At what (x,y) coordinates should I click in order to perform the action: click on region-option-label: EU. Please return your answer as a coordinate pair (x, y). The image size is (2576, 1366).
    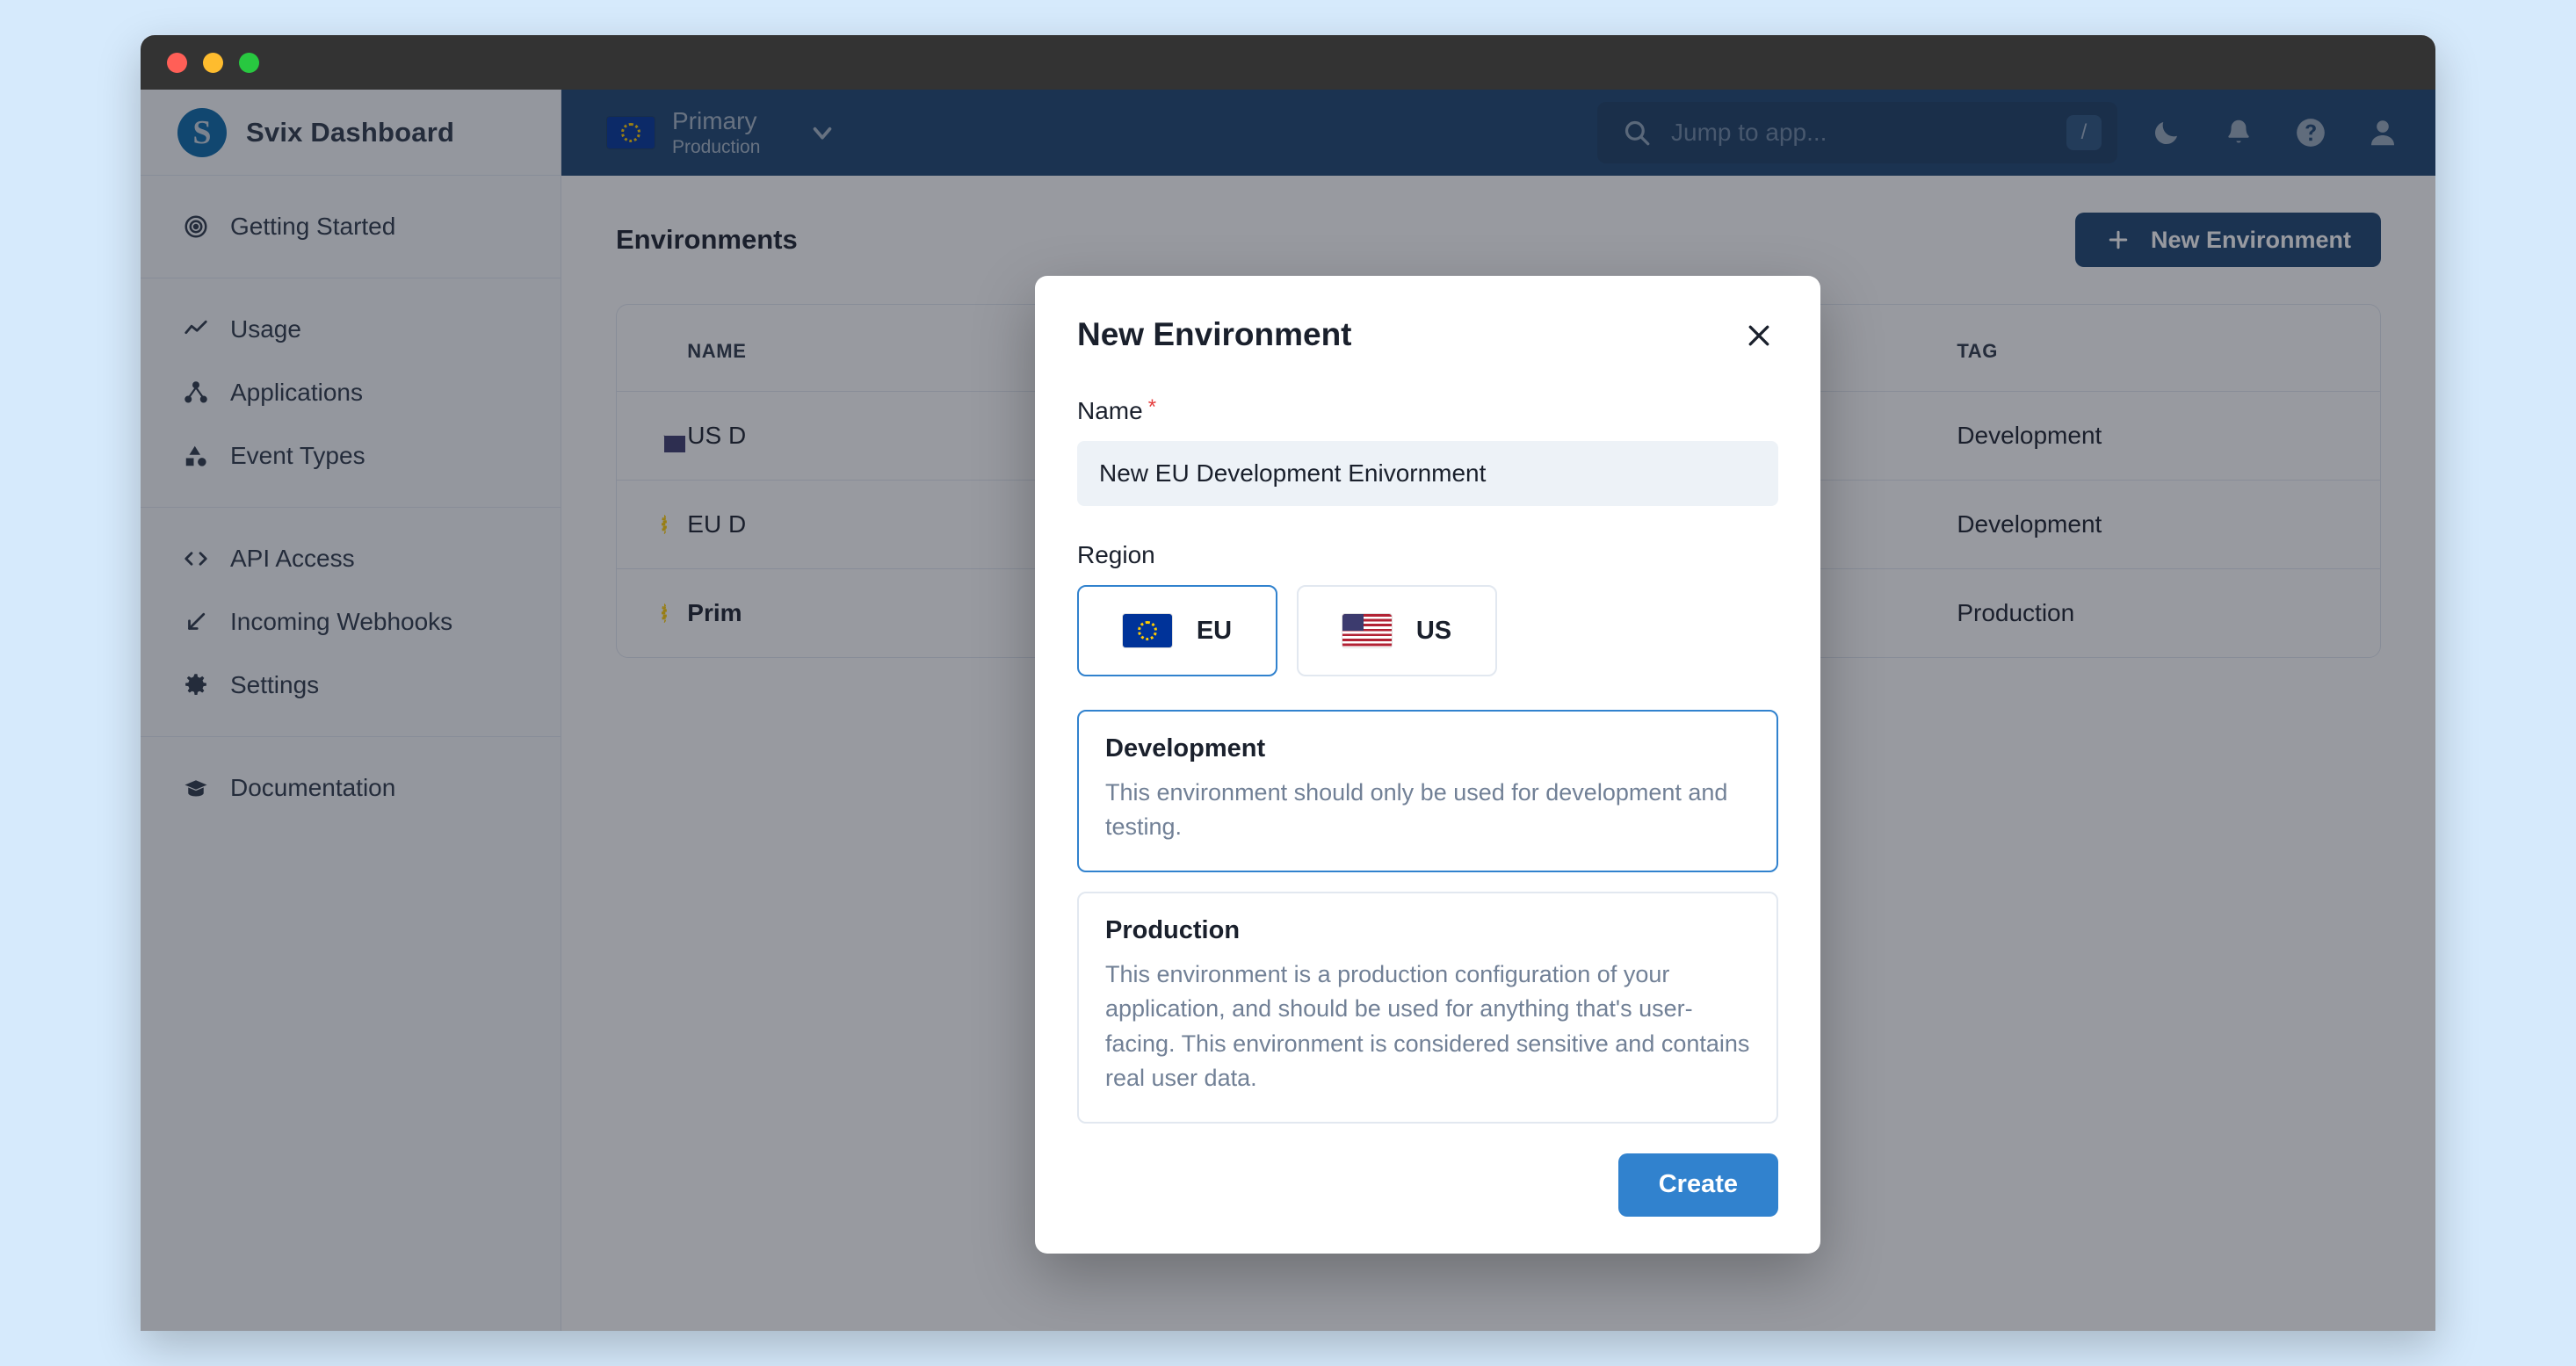
    Looking at the image, I should click on (1214, 630).